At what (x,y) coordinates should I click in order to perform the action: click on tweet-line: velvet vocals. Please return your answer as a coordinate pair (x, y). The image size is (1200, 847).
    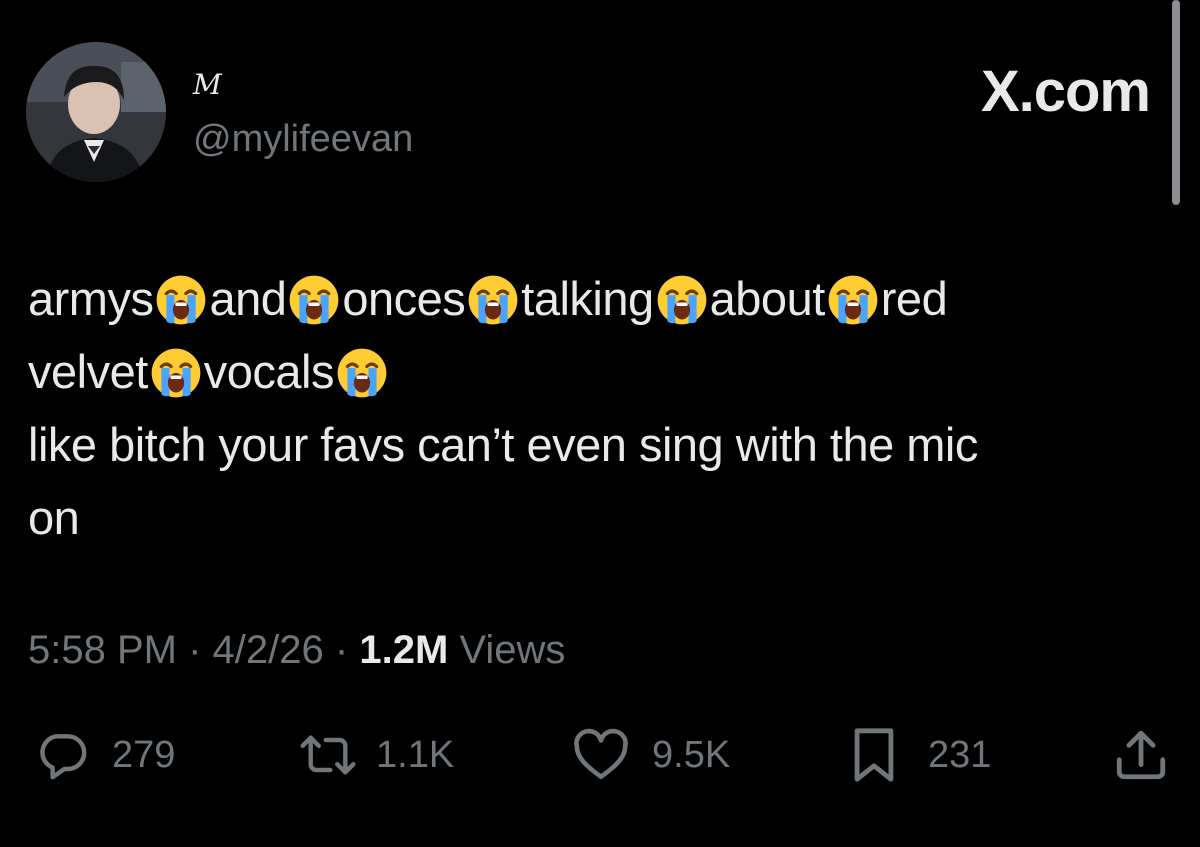
    Looking at the image, I should click on (603, 371).